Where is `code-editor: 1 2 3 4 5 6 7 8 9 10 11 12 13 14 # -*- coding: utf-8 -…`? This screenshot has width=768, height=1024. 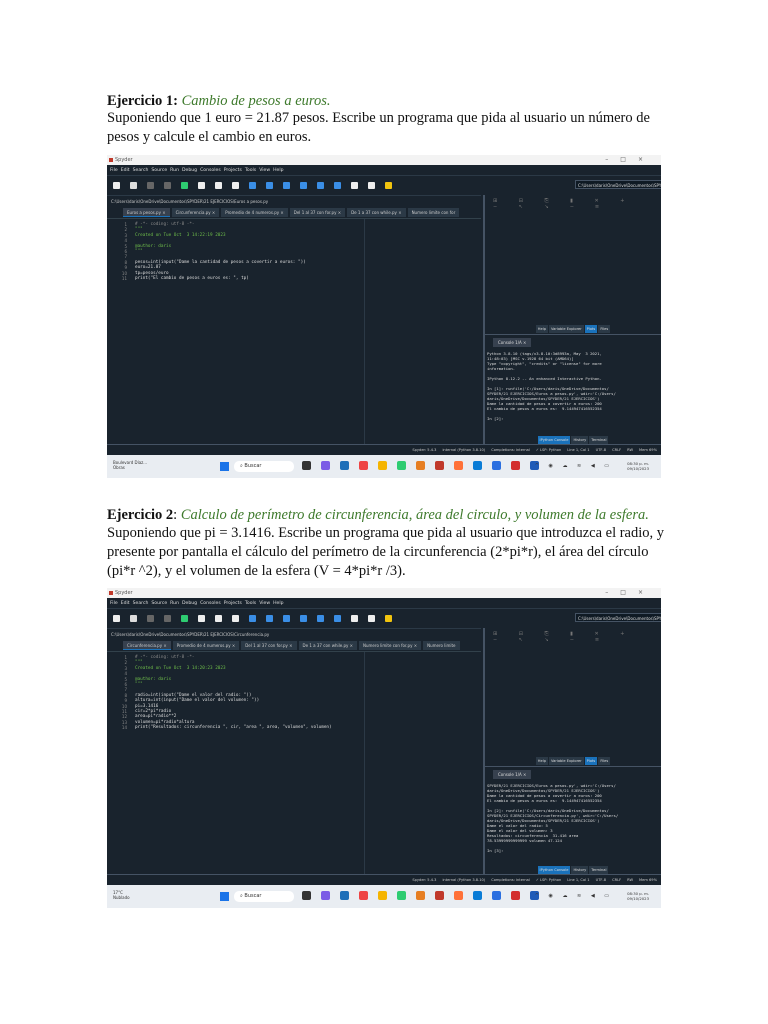 code-editor: 1 2 3 4 5 6 7 8 9 10 11 12 13 14 # -*- coding: utf-8 -… is located at coordinates (294, 762).